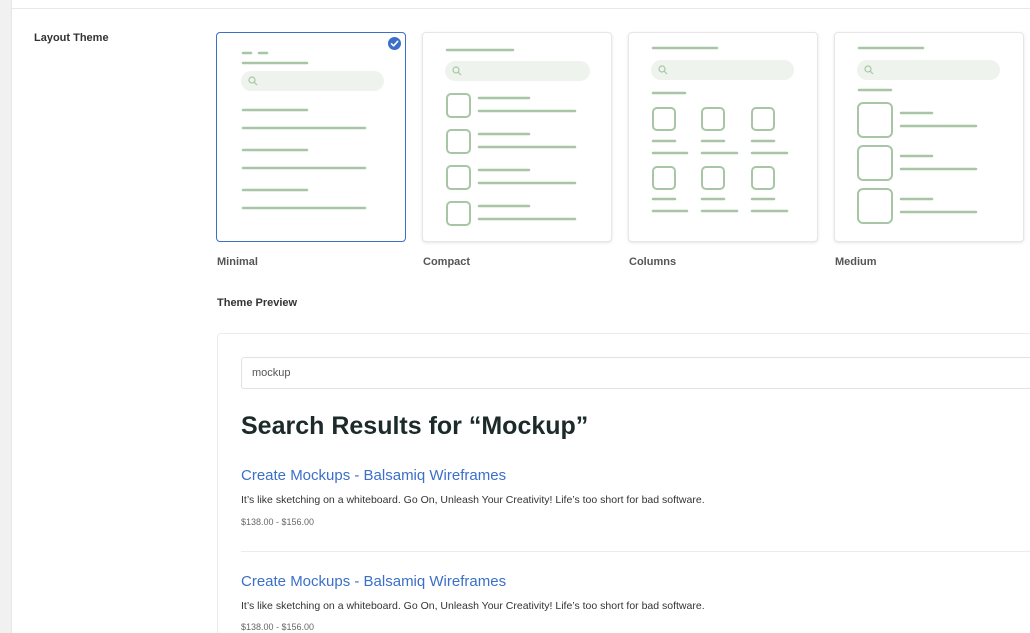 Image resolution: width=1030 pixels, height=633 pixels. I want to click on selected-check-icon, so click(394, 43).